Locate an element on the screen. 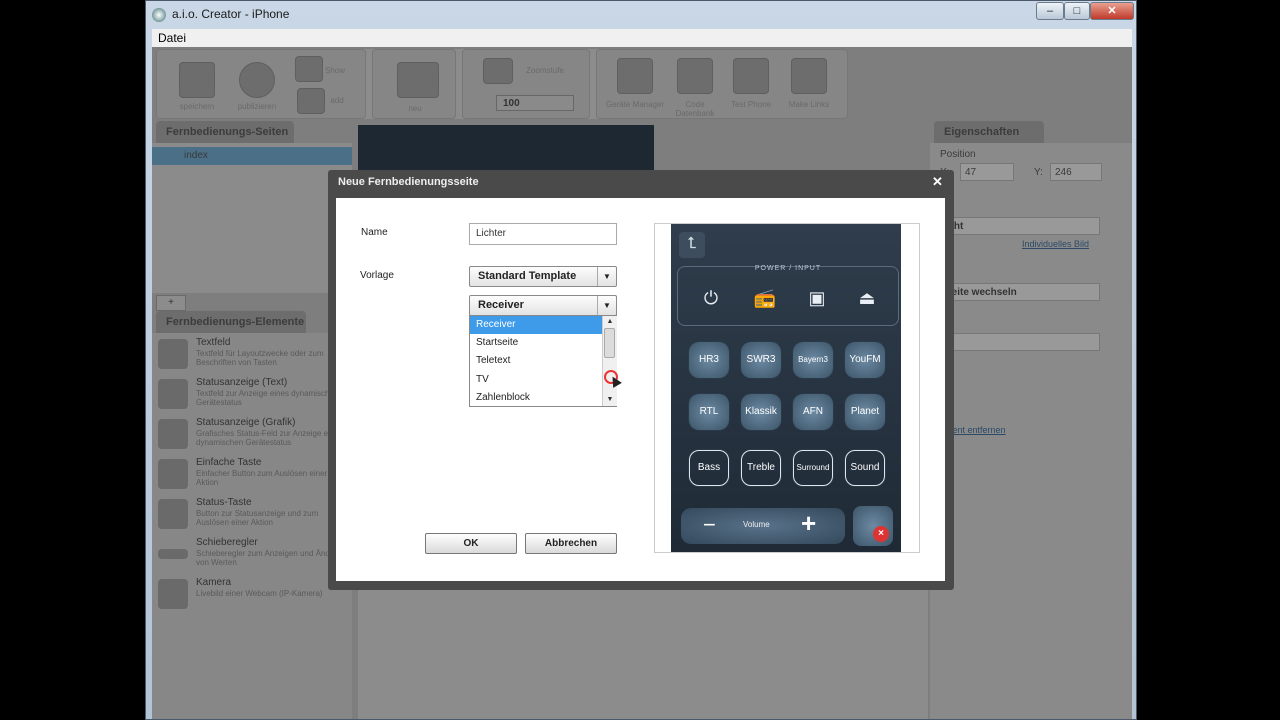 The height and width of the screenshot is (720, 1280). station-button-planet: Planet is located at coordinates (865, 412).